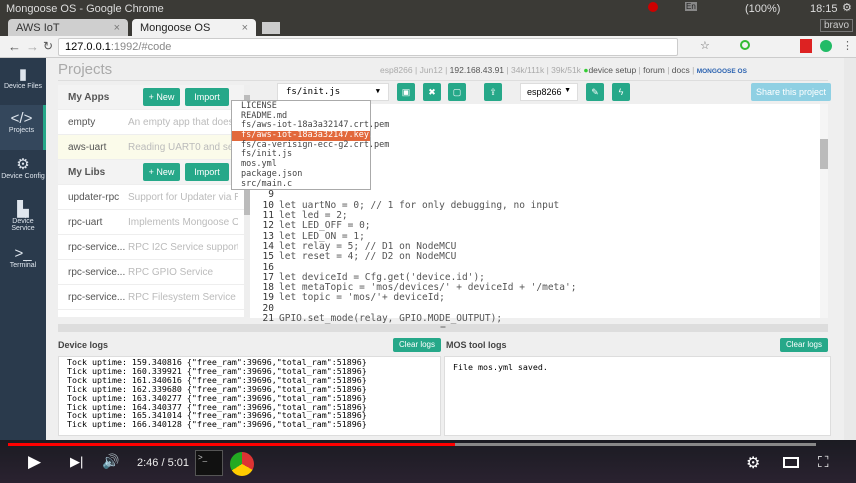 The width and height of the screenshot is (856, 483). I want to click on file-select-value: fs/init.js, so click(313, 92).